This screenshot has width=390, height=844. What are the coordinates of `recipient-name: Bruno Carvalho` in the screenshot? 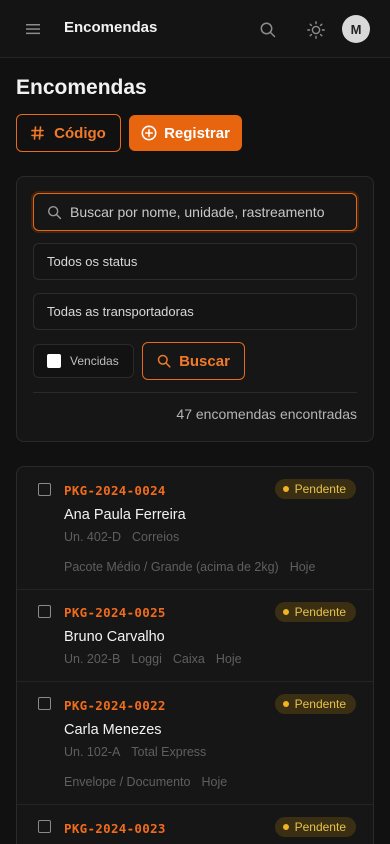 It's located at (114, 637).